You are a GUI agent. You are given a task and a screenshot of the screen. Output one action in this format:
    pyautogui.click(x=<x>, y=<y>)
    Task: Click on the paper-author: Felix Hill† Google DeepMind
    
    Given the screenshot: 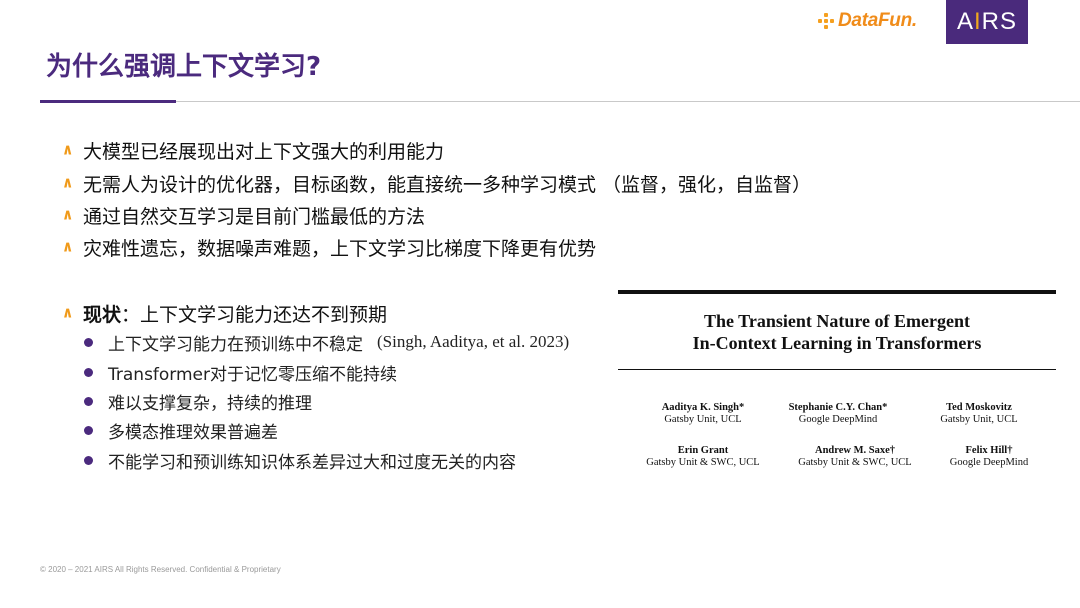 What is the action you would take?
    pyautogui.click(x=985, y=457)
    